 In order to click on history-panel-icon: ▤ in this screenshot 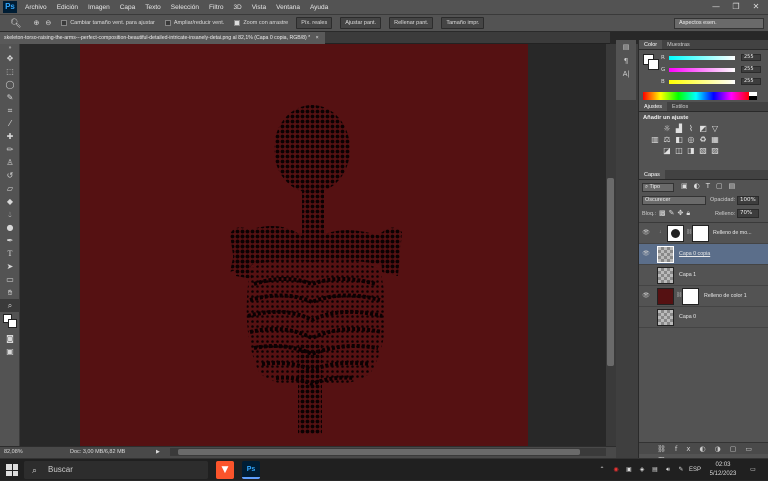, I will do `click(626, 47)`.